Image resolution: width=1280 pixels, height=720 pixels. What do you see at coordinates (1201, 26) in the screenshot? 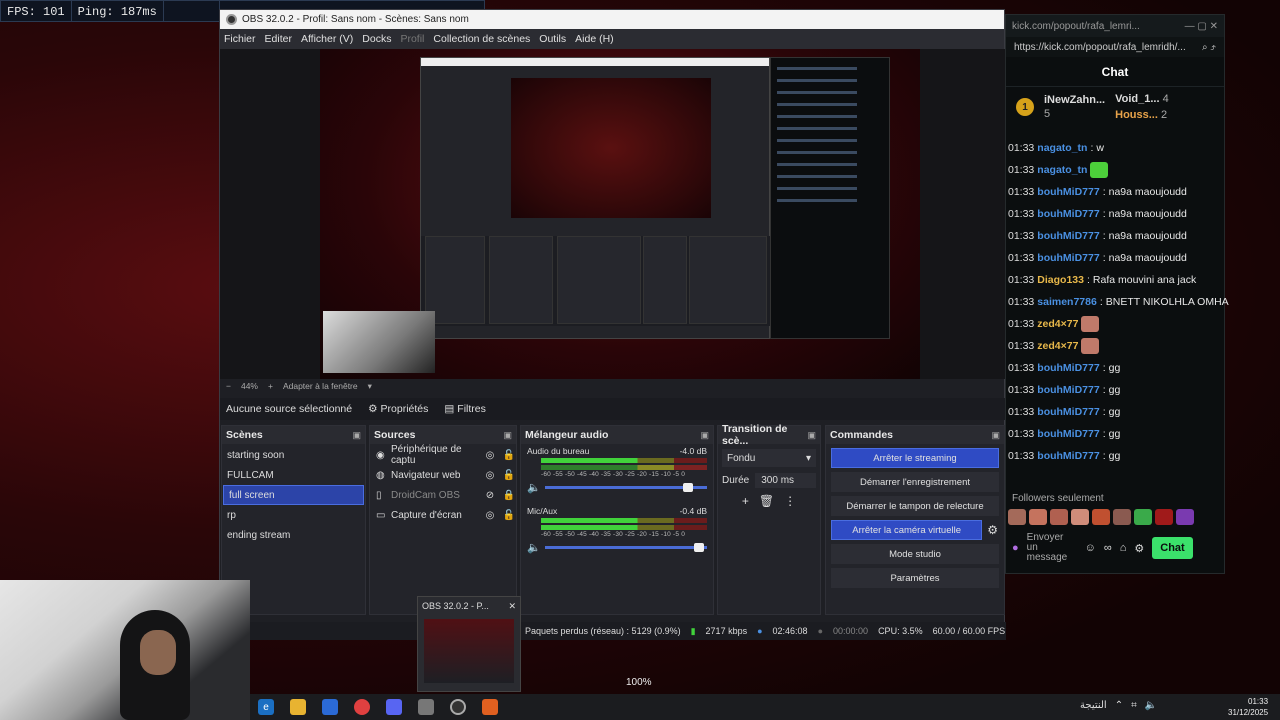
I see `window-controls: — ▢ ✕` at bounding box center [1201, 26].